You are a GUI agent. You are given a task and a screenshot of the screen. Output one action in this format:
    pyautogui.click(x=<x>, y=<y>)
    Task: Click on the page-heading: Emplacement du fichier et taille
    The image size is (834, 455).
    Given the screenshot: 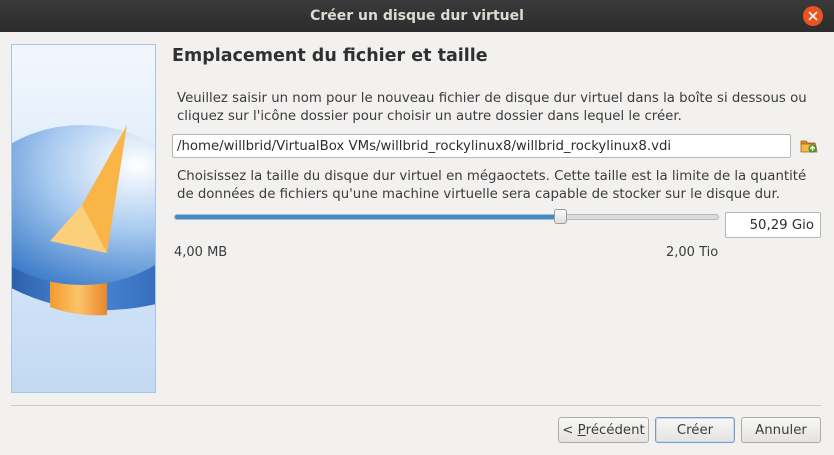 What is the action you would take?
    pyautogui.click(x=330, y=56)
    